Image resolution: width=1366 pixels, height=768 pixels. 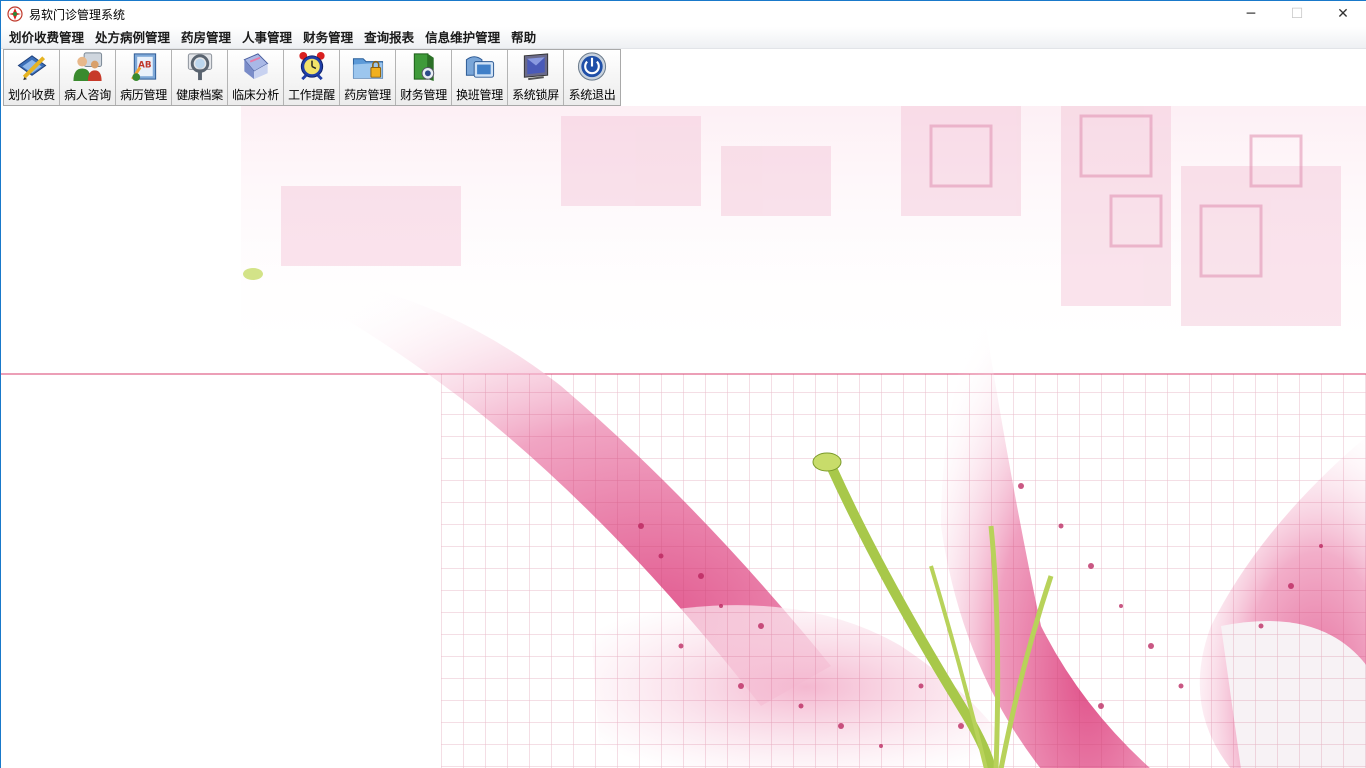 What do you see at coordinates (199, 67) in the screenshot?
I see `health-file-icon` at bounding box center [199, 67].